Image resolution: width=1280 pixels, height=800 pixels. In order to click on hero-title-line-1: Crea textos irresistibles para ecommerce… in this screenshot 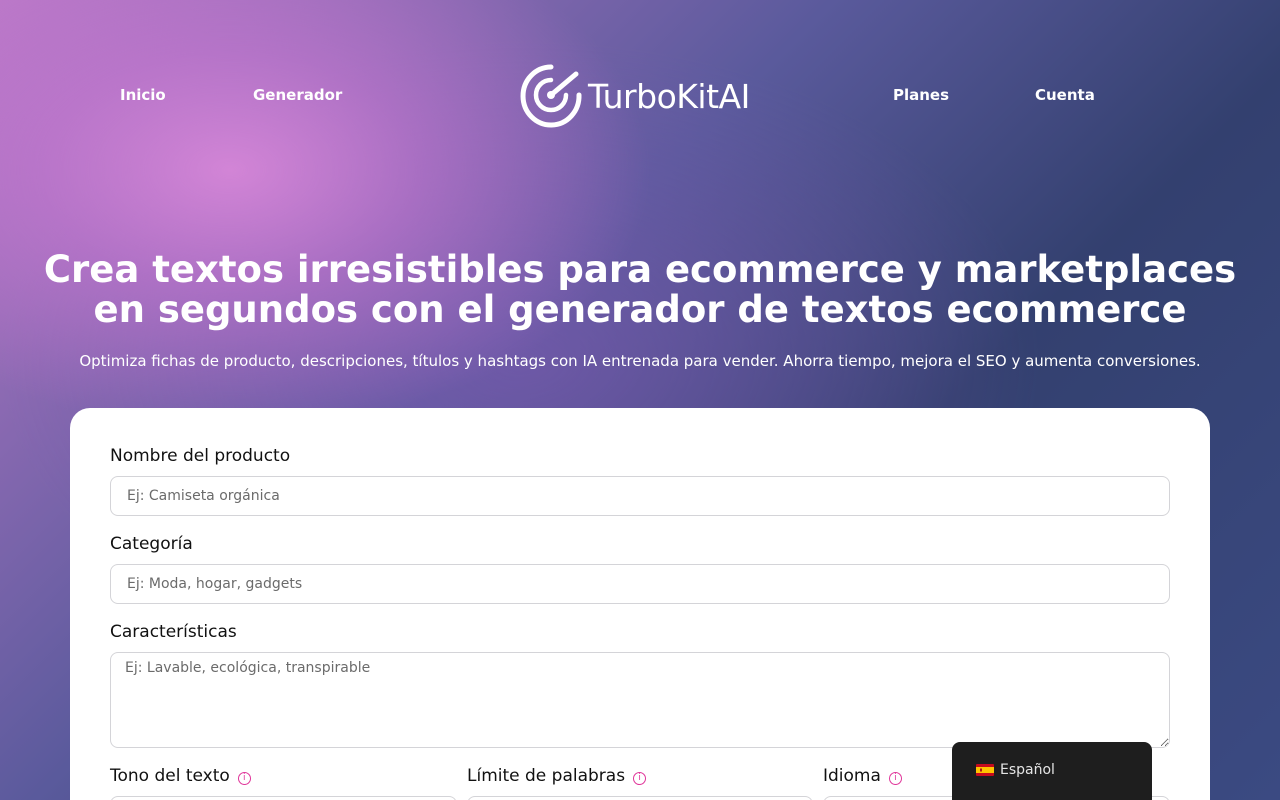, I will do `click(640, 269)`.